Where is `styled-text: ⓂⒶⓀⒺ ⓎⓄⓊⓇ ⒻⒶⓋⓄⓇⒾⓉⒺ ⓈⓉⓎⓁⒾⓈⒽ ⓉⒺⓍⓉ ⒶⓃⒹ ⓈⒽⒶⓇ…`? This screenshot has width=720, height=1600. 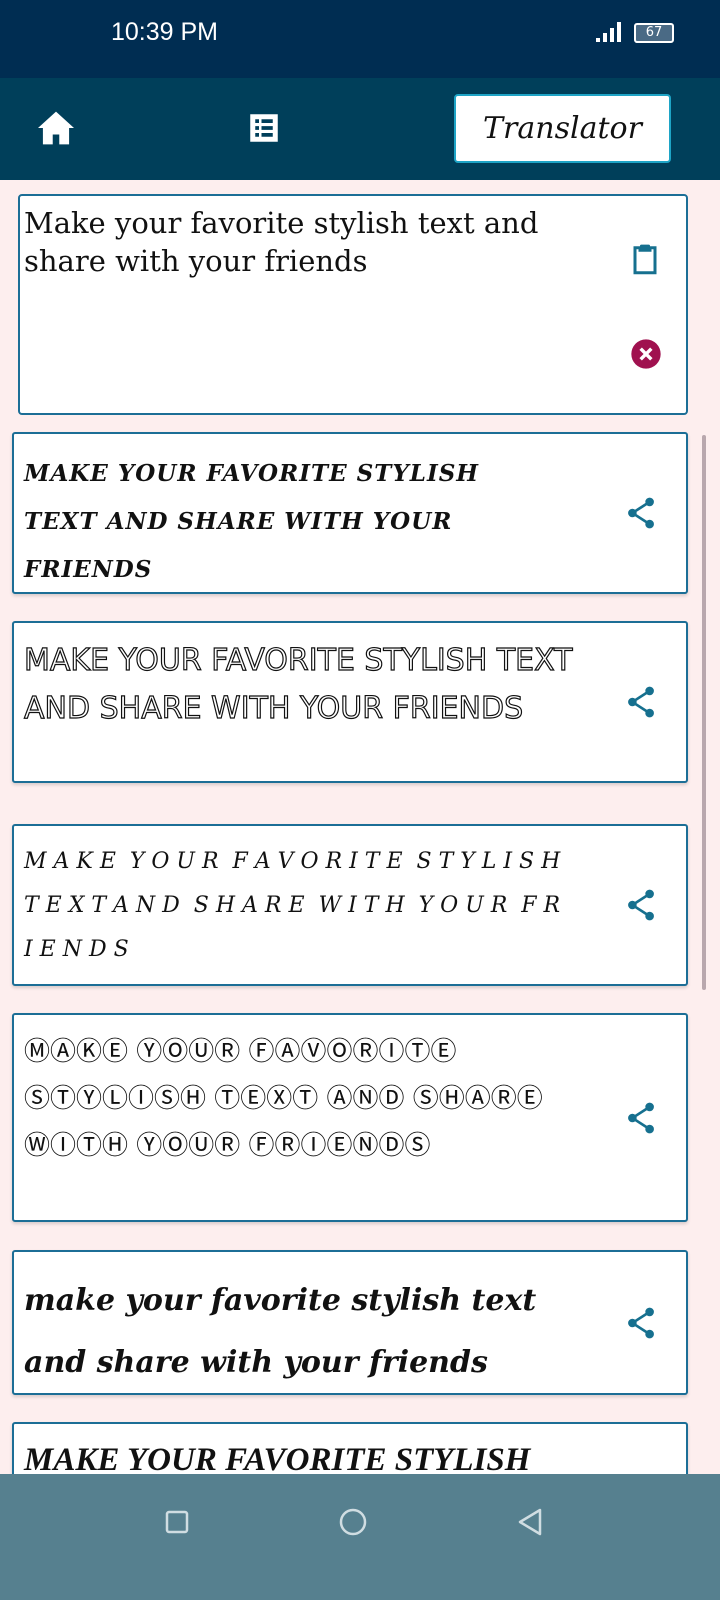 styled-text: ⓂⒶⓀⒺ ⓎⓄⓊⓇ ⒻⒶⓋⓄⓇⒾⓉⒺ ⓈⓉⓎⓁⒾⓈⒽ ⓉⒺⓍⓉ ⒶⓃⒹ ⓈⒽⒶⓇ… is located at coordinates (283, 1099).